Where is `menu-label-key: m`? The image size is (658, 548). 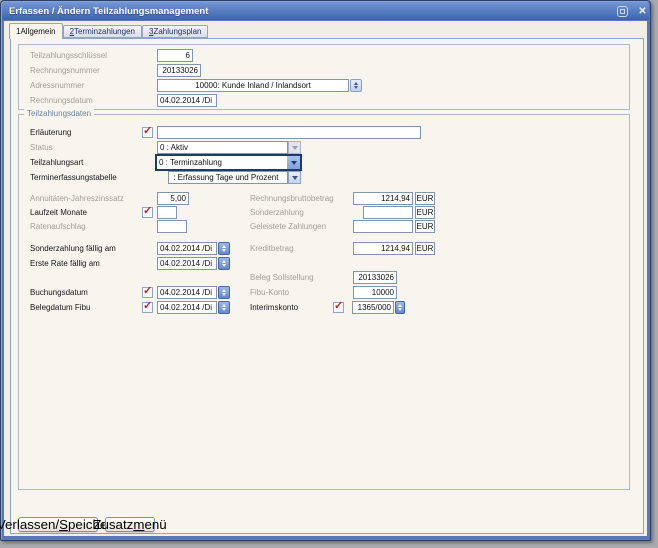 menu-label-key: m is located at coordinates (139, 524).